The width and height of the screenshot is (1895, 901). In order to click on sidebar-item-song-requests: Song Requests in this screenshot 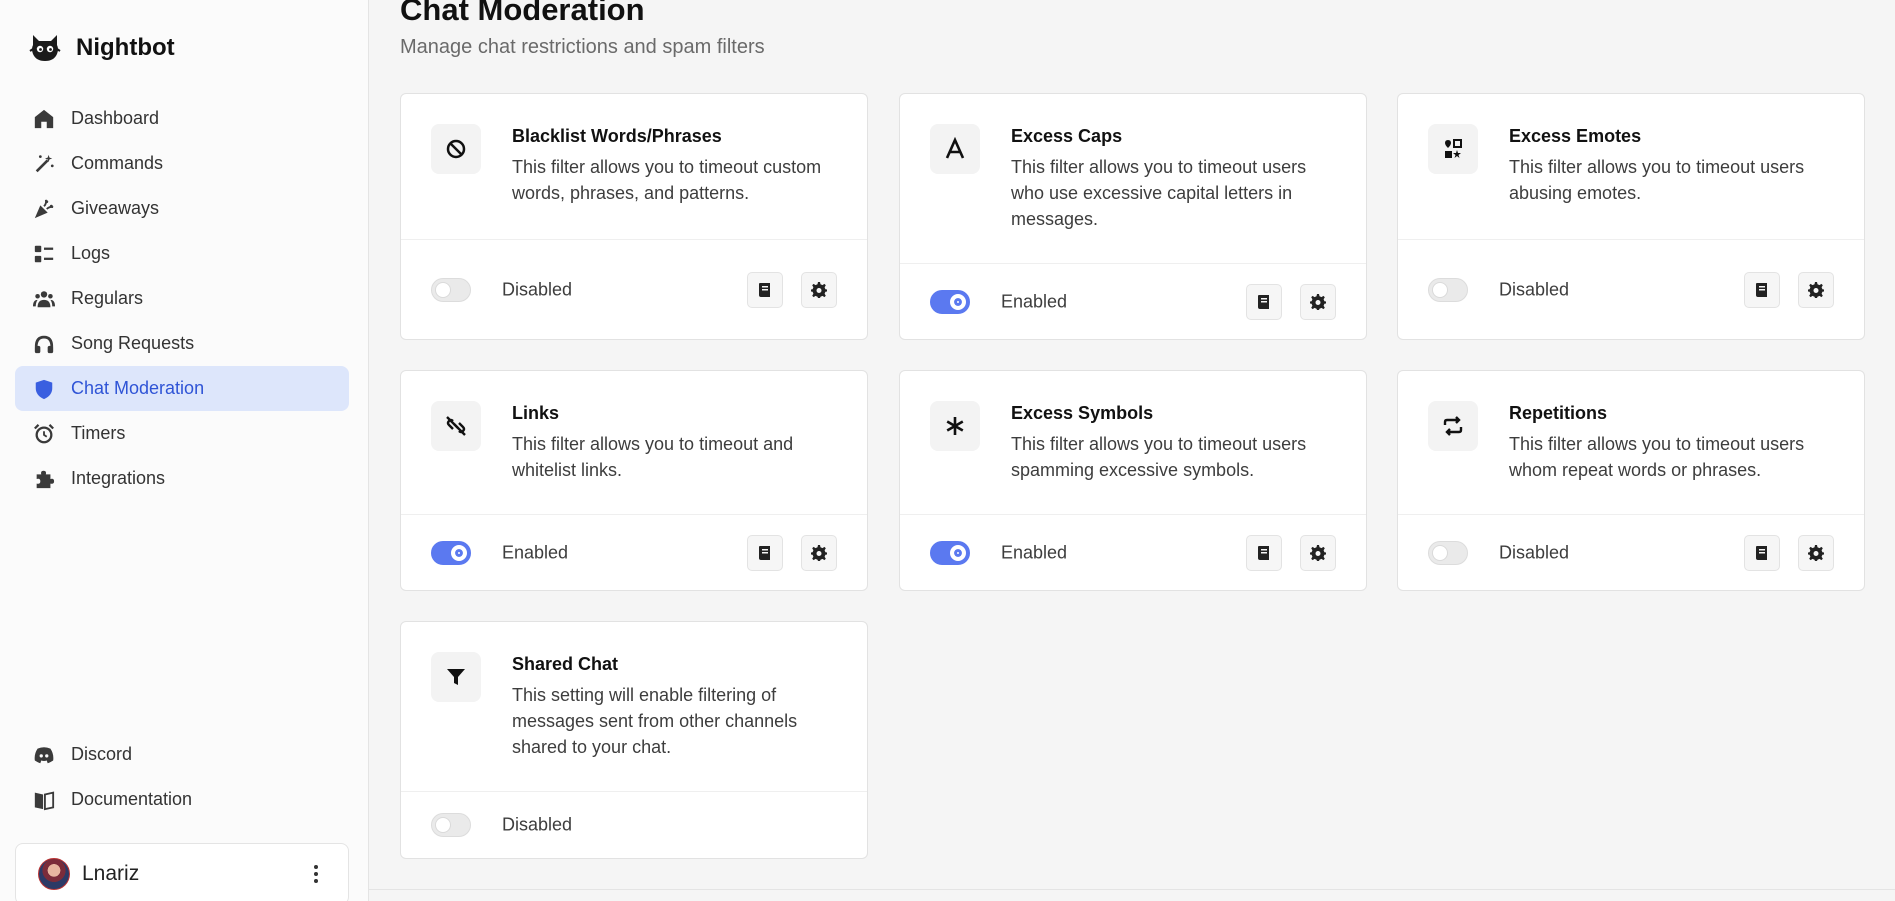, I will do `click(182, 343)`.